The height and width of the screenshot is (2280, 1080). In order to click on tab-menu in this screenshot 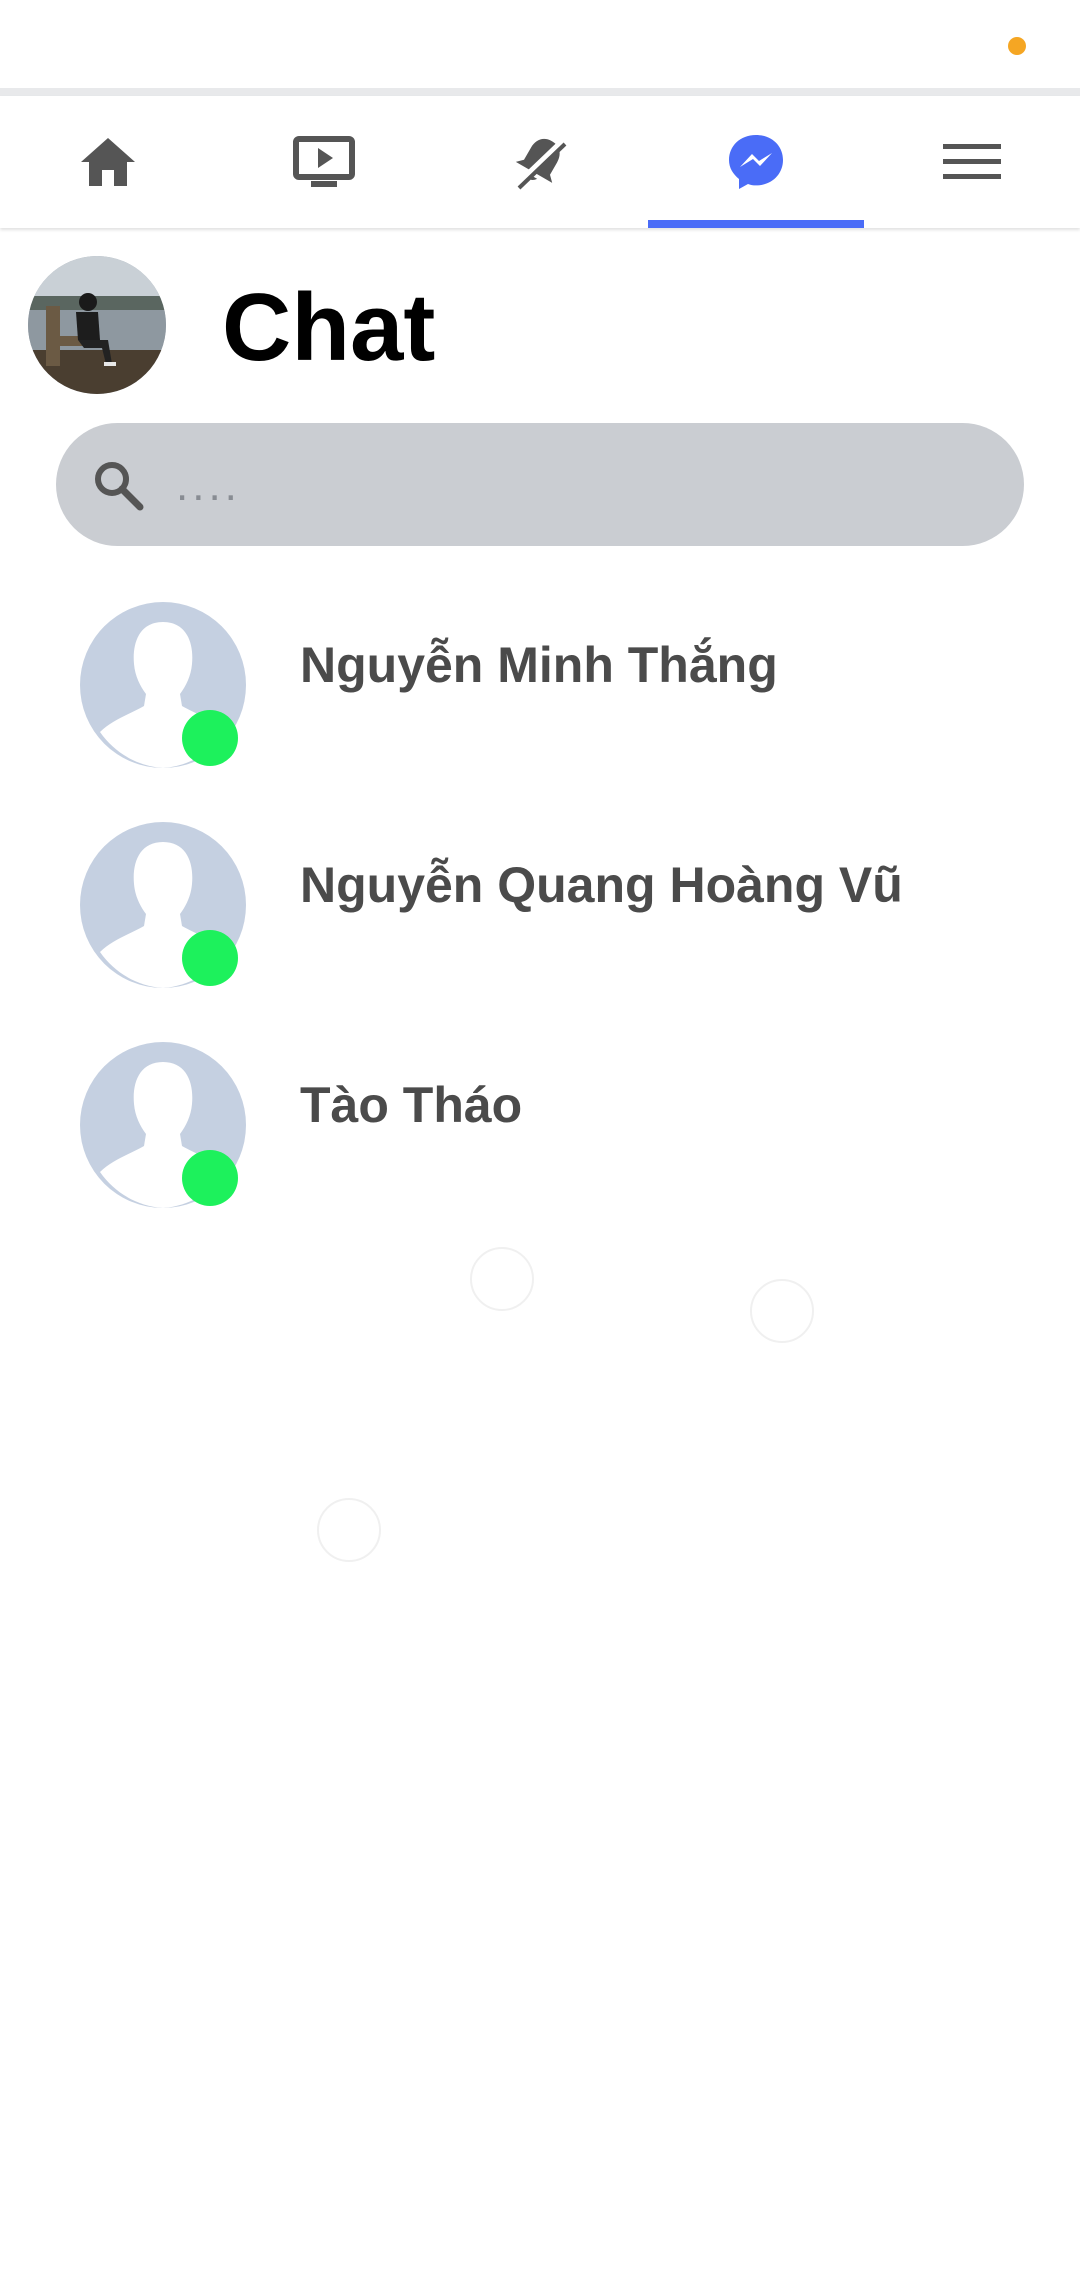, I will do `click(972, 162)`.